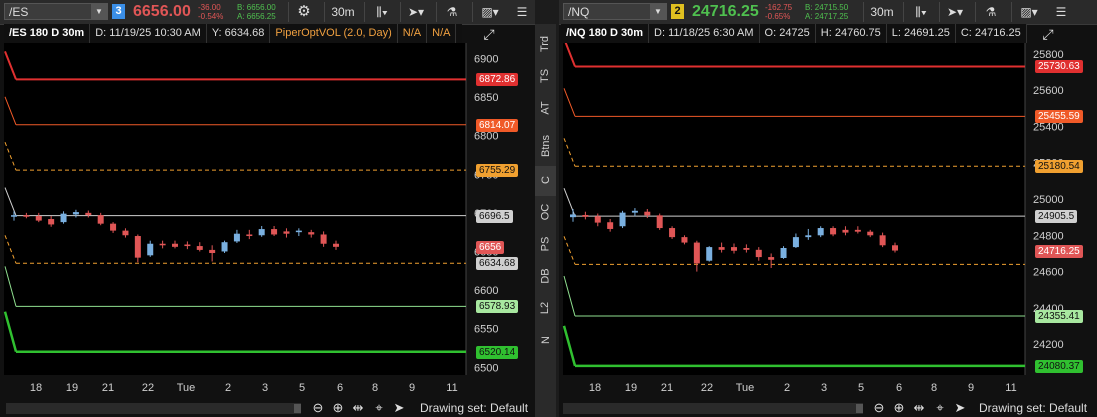 This screenshot has width=1097, height=417. I want to click on x-tick-label: 6, so click(899, 388).